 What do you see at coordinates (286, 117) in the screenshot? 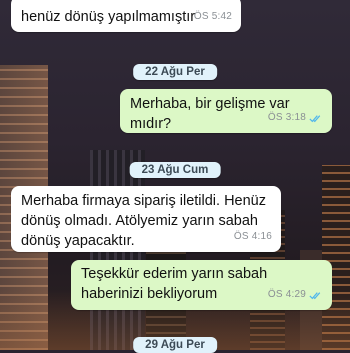
I see `message-time: ÖS 3:18` at bounding box center [286, 117].